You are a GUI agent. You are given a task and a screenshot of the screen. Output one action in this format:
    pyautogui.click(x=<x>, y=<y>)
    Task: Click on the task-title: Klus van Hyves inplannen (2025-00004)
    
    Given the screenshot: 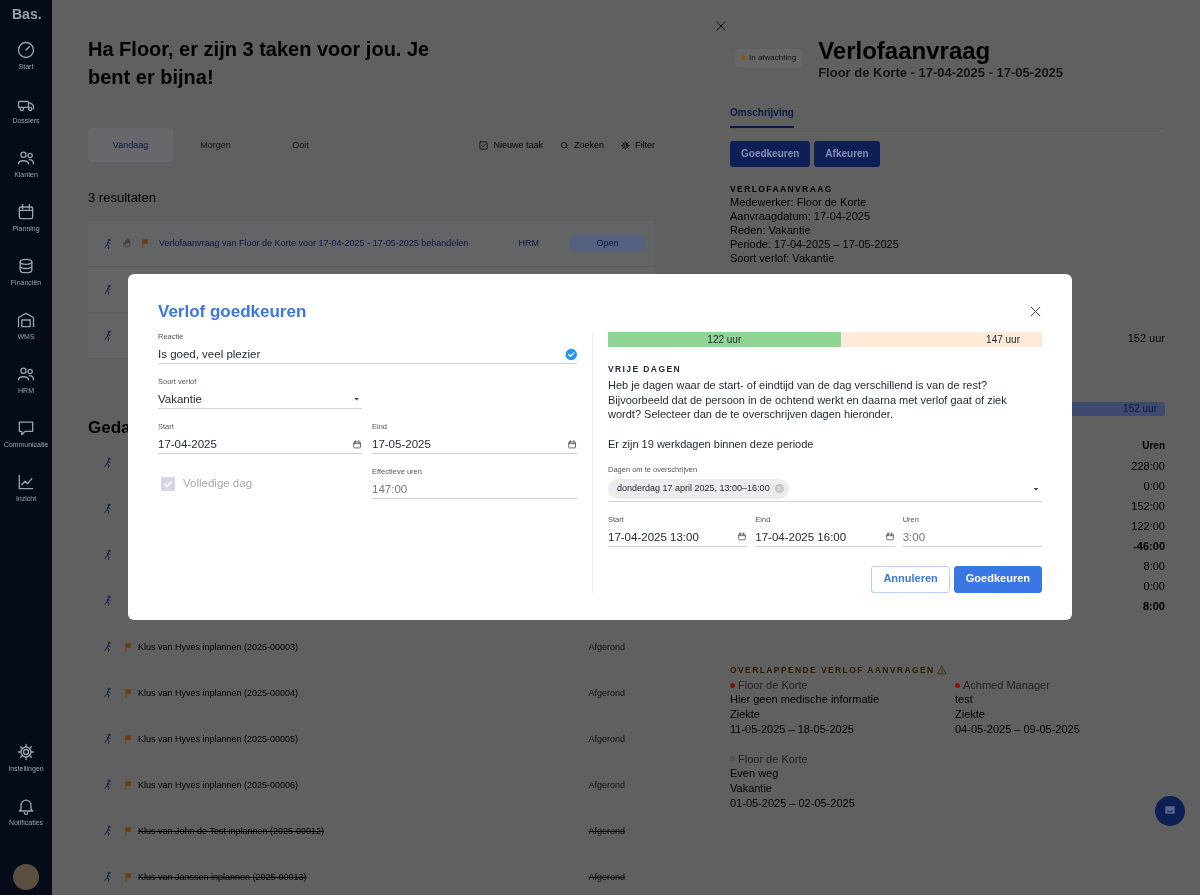 What is the action you would take?
    pyautogui.click(x=218, y=693)
    